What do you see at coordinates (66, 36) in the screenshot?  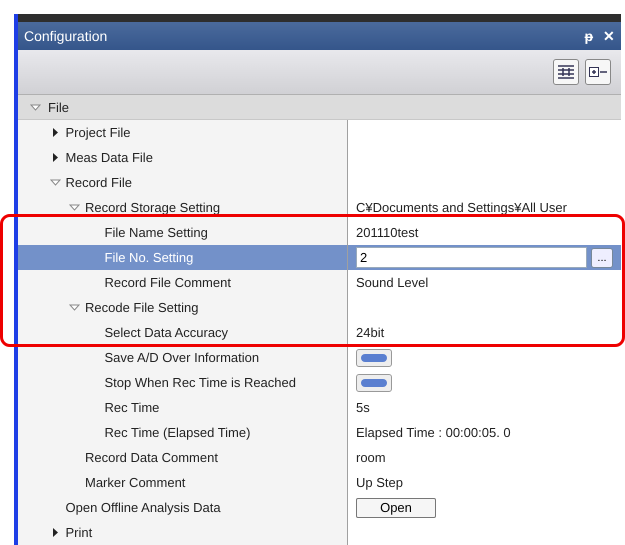 I see `window-title: Configuration` at bounding box center [66, 36].